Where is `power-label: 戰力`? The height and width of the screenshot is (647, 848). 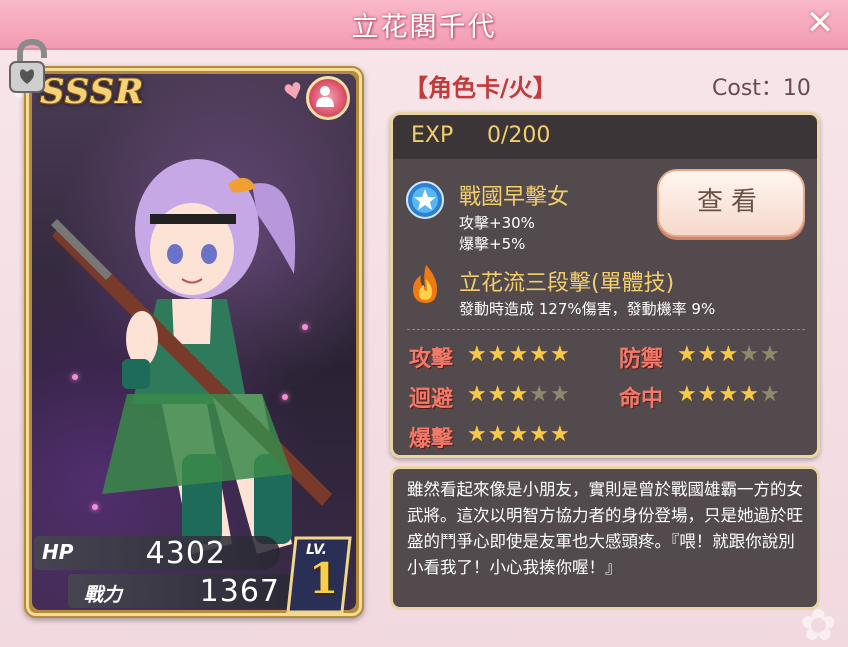 power-label: 戰力 is located at coordinates (103, 595).